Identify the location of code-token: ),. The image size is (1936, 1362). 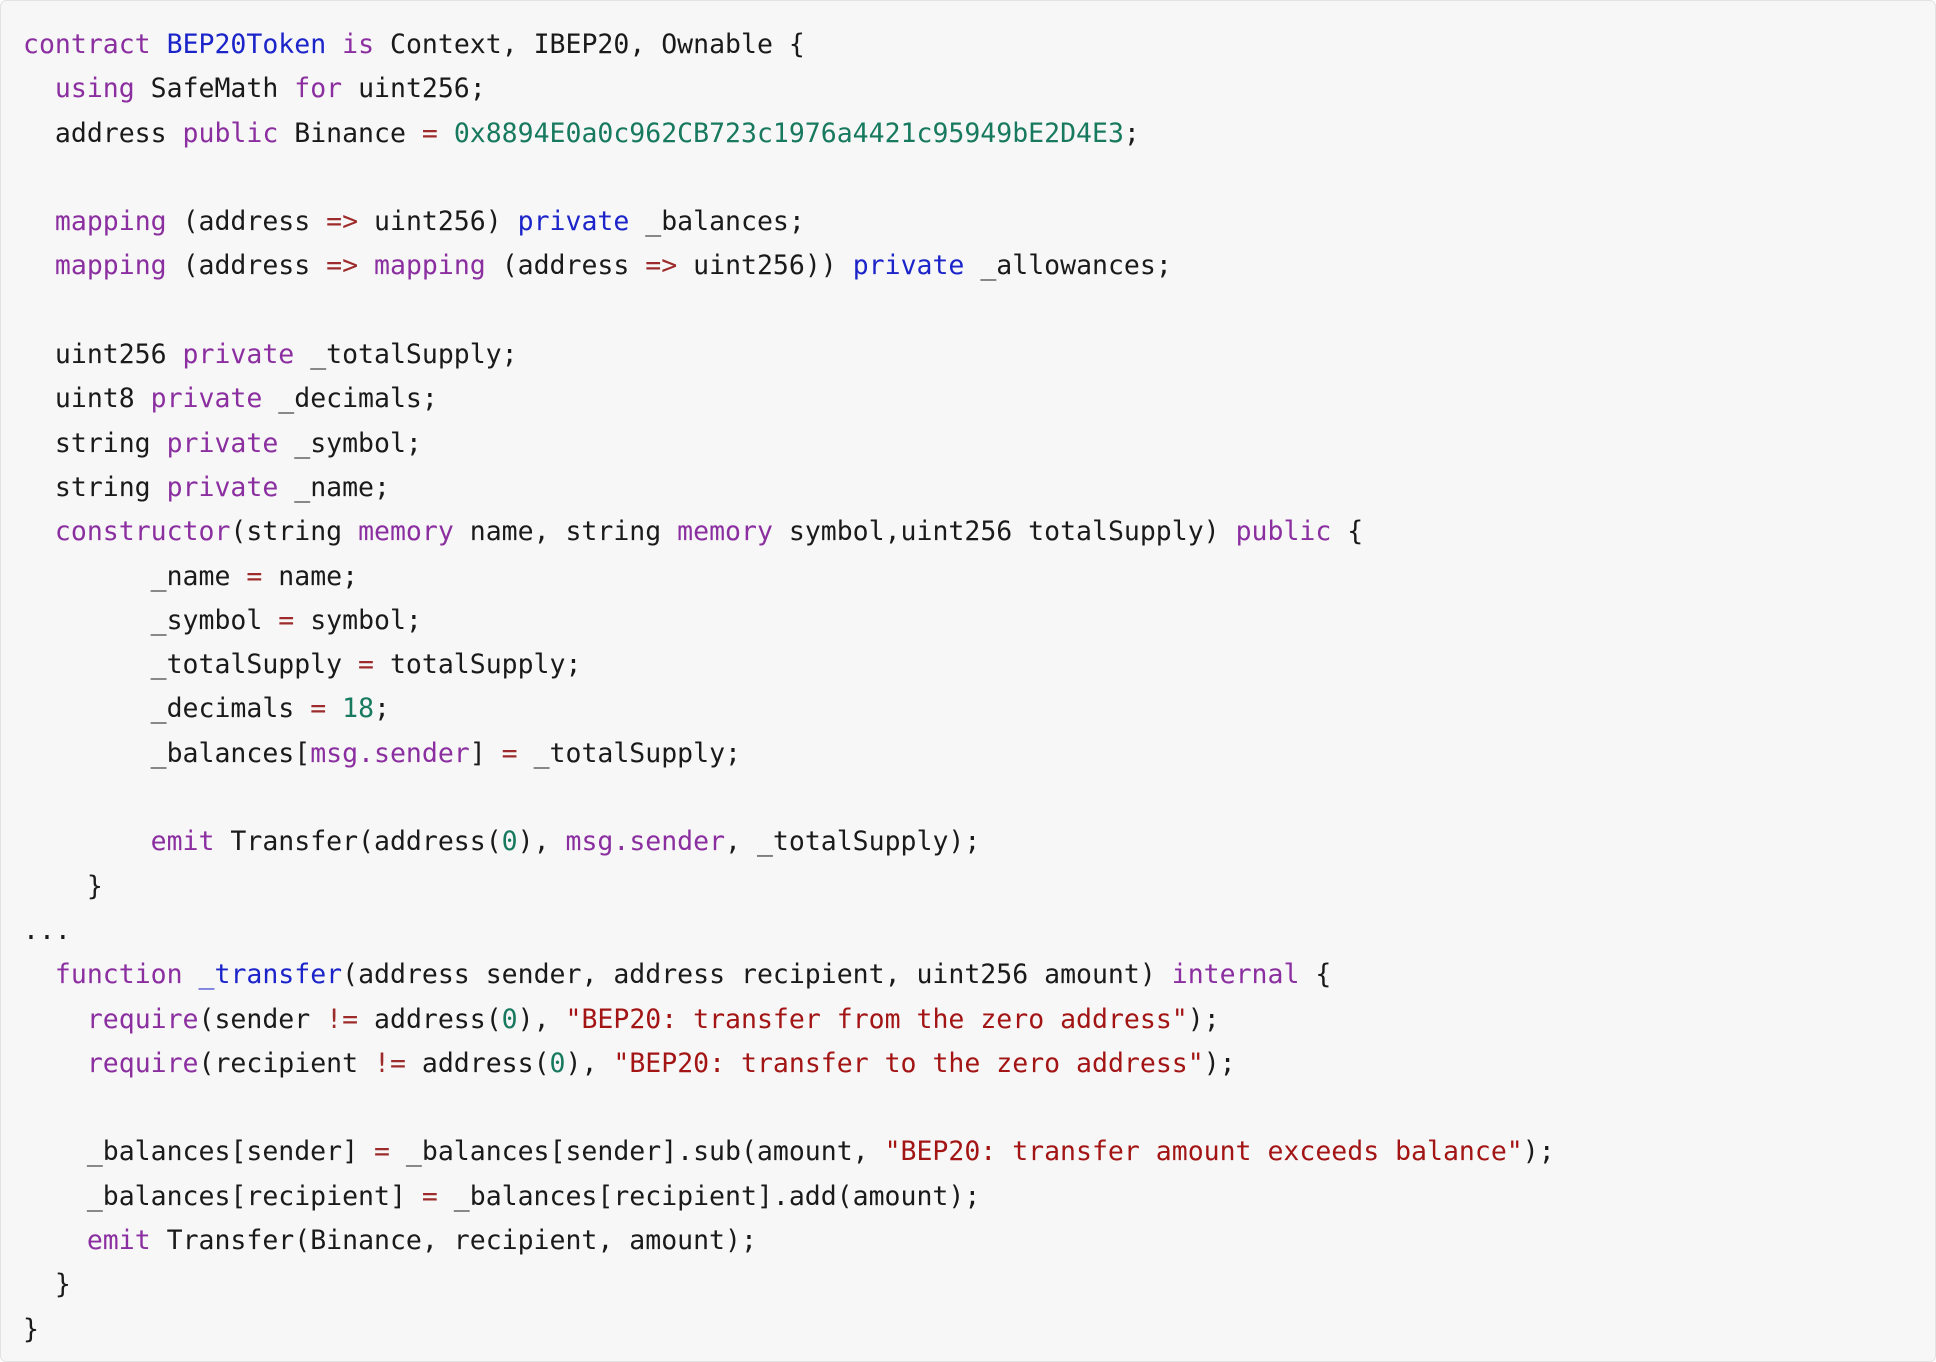
(541, 1019).